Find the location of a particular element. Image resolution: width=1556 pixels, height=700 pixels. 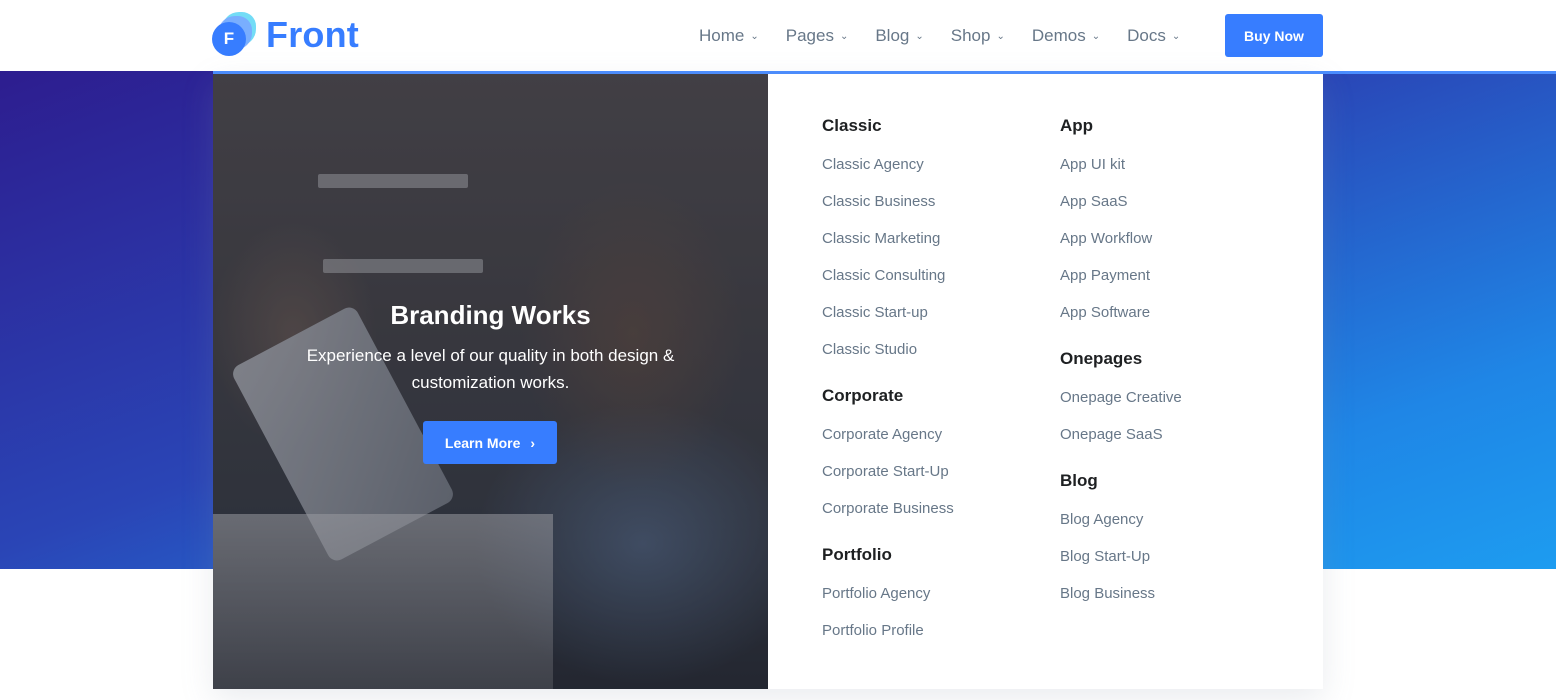

menu-link: App Workflow is located at coordinates (1106, 238).